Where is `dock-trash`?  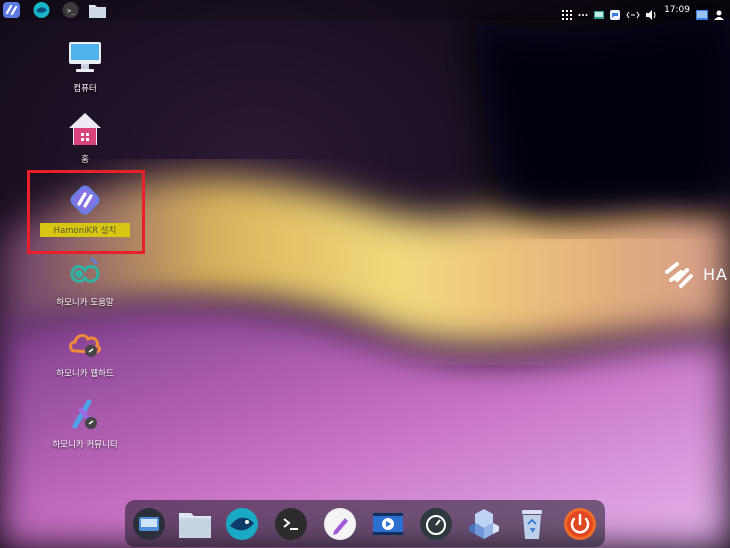
dock-trash is located at coordinates (532, 524).